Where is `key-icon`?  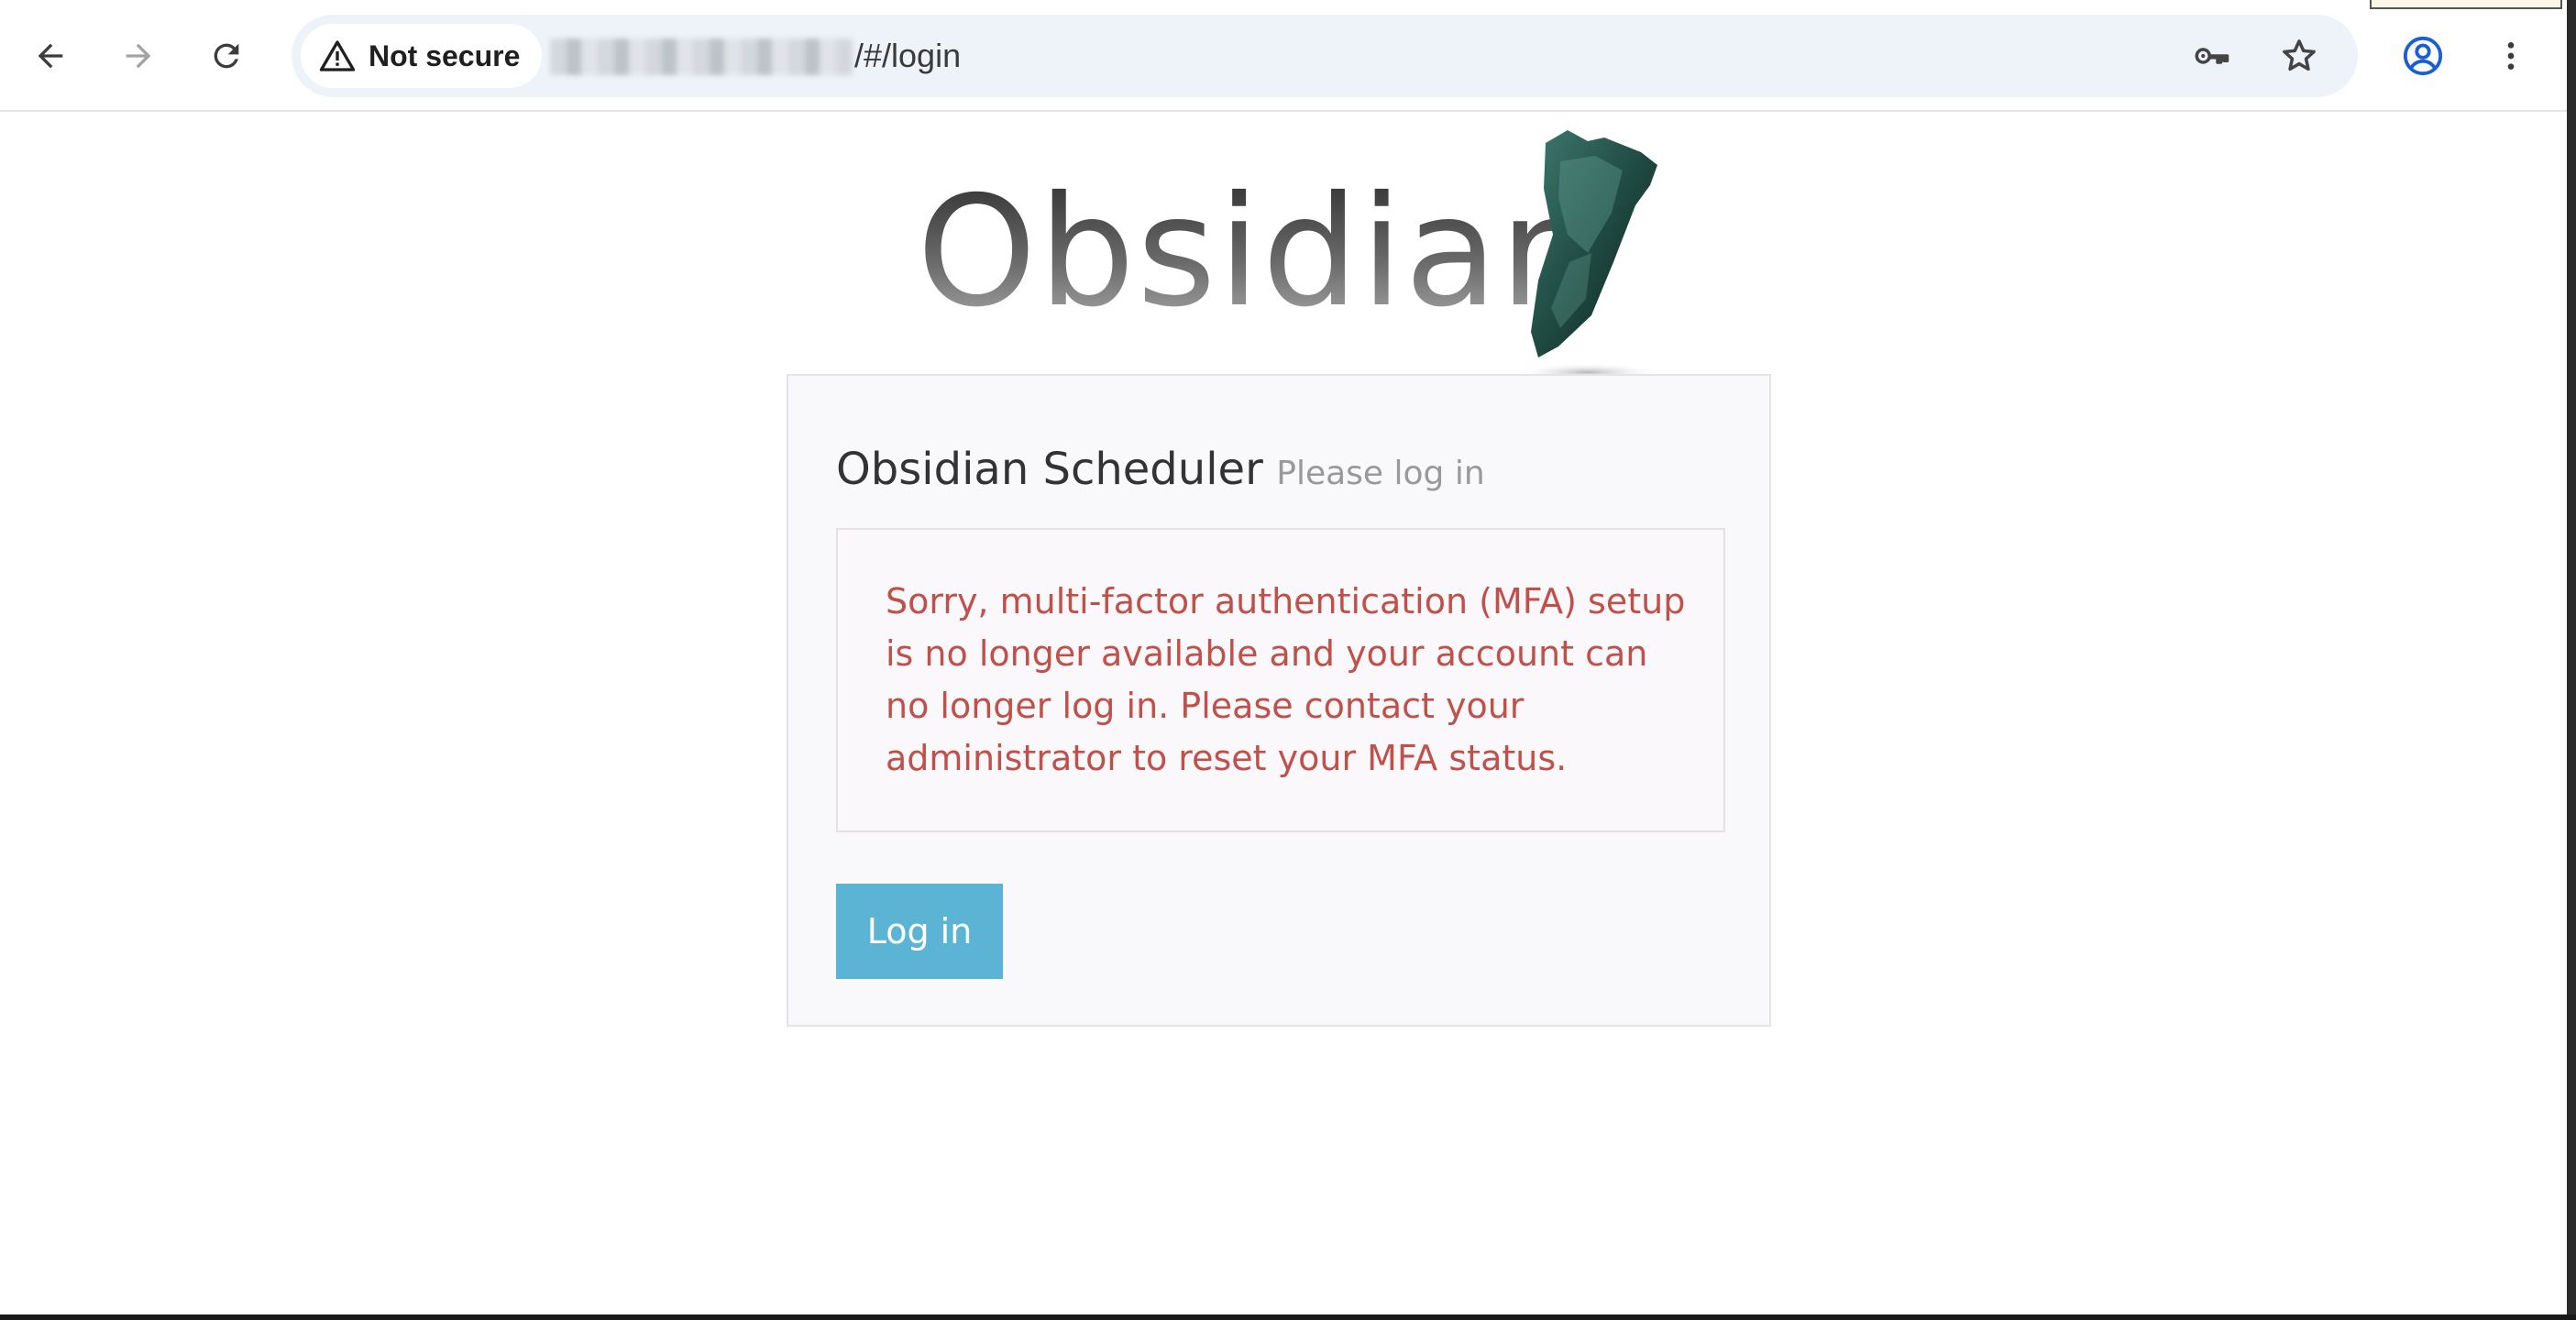 key-icon is located at coordinates (2212, 56).